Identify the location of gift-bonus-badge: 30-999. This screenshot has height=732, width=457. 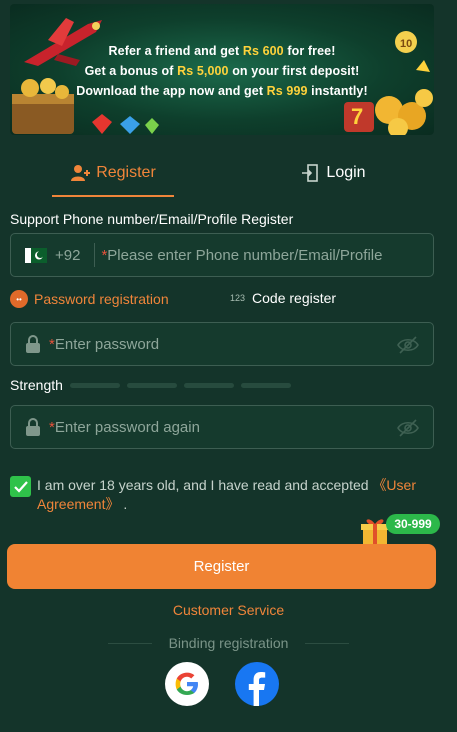
(401, 530).